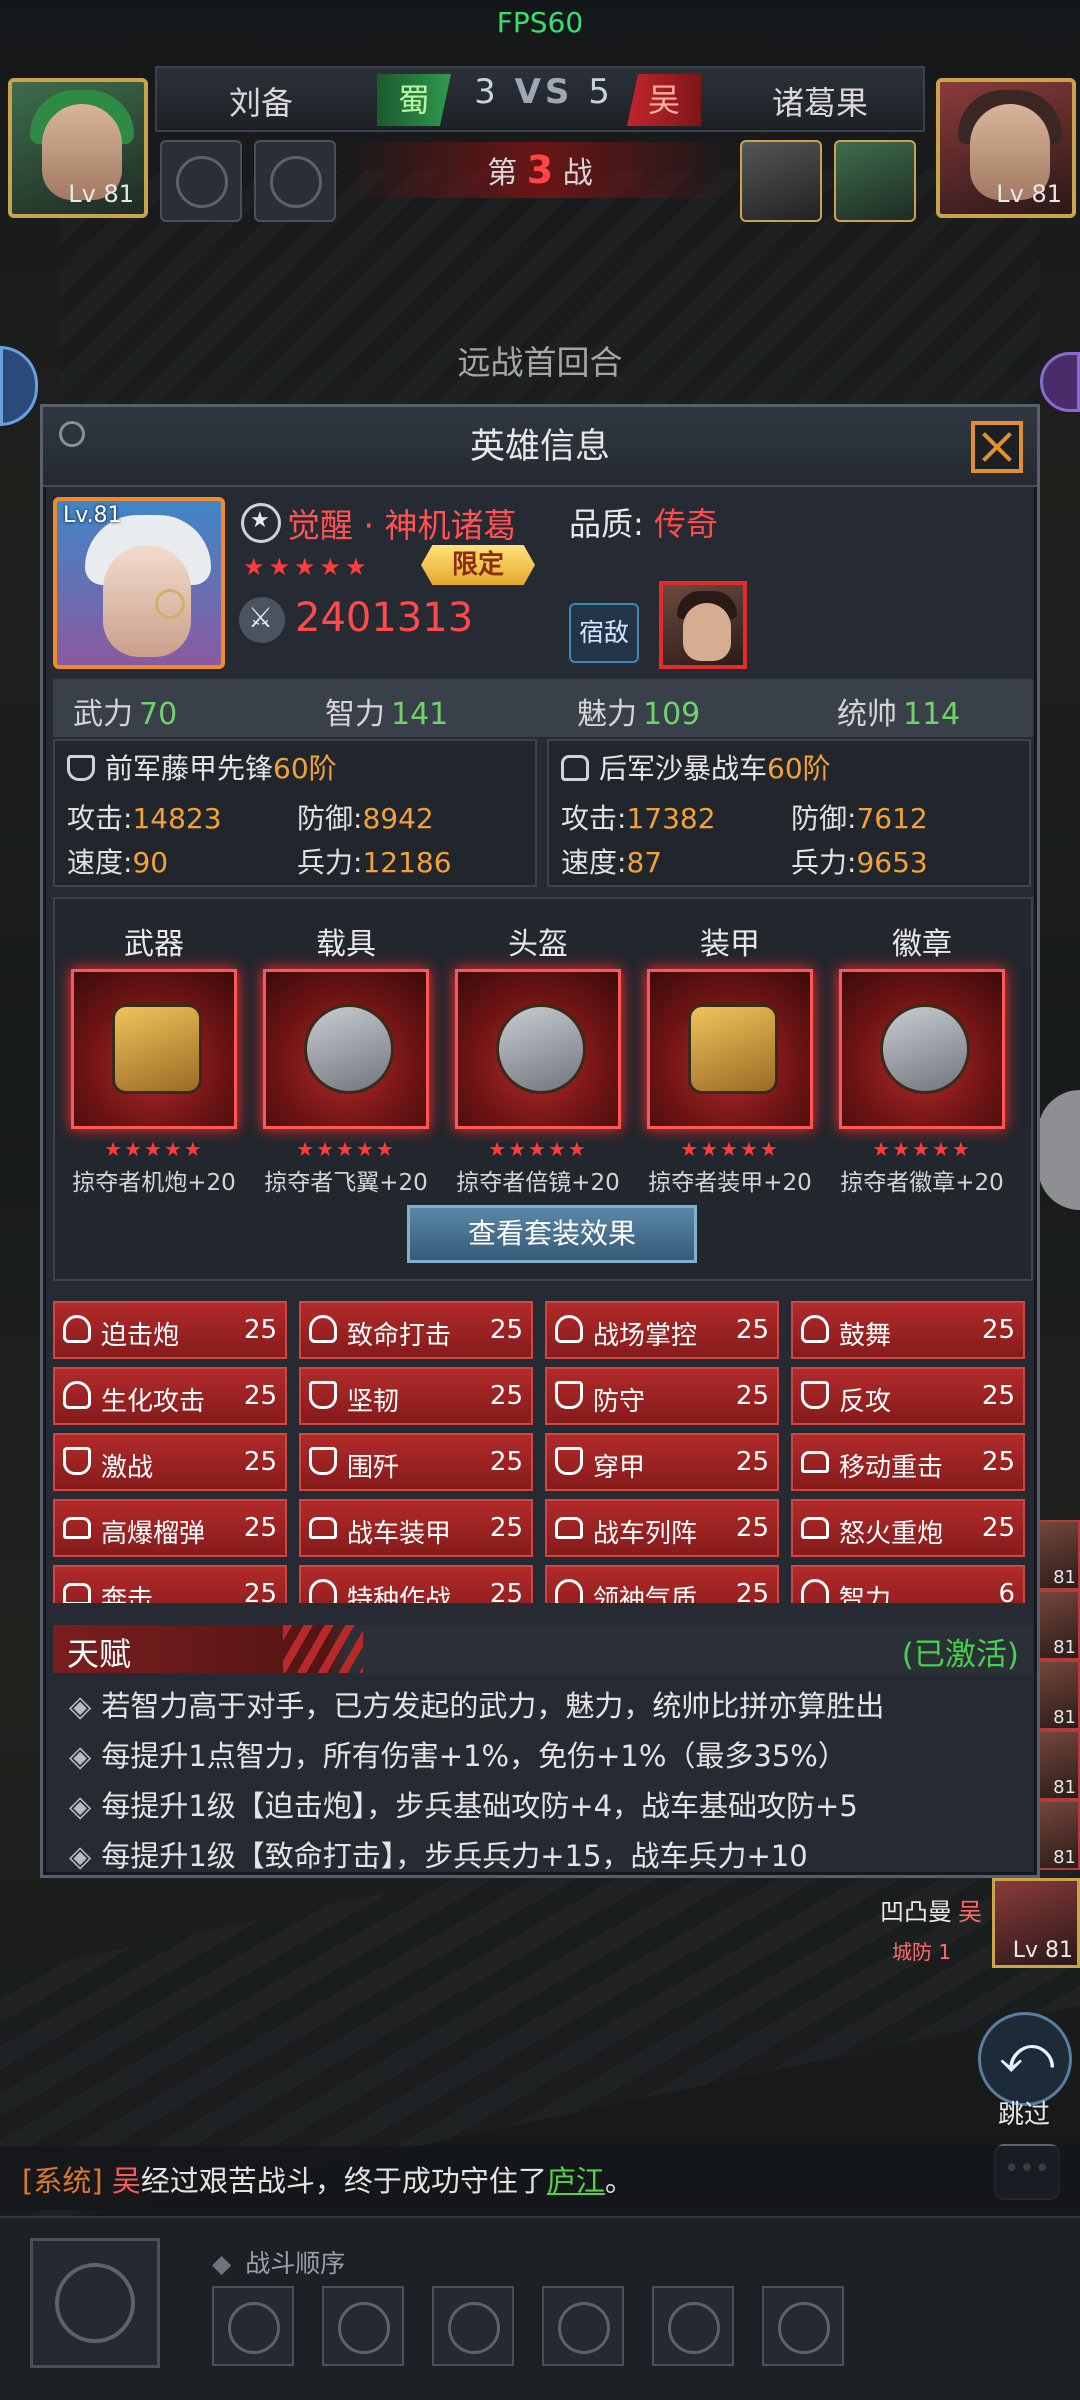  What do you see at coordinates (664, 100) in the screenshot?
I see `wu-faction-flag: 吴` at bounding box center [664, 100].